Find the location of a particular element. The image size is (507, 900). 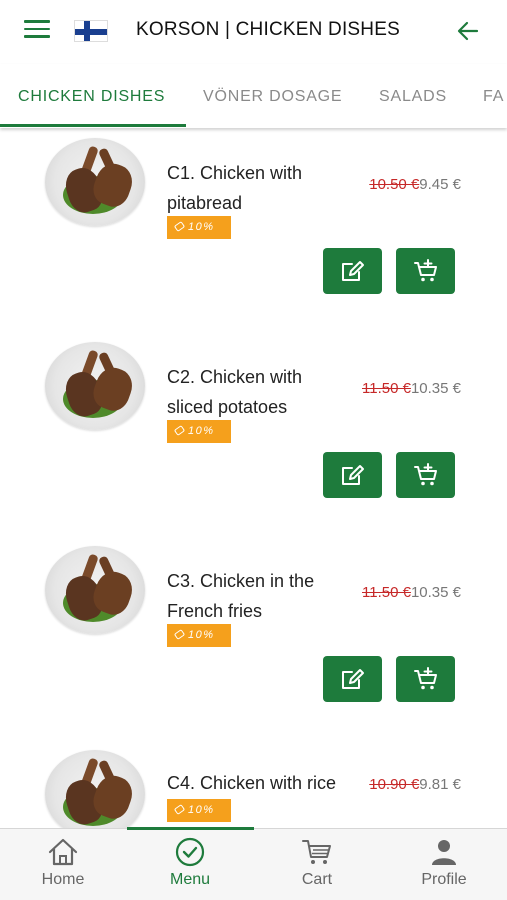

active-tab-indicator is located at coordinates (93, 125).